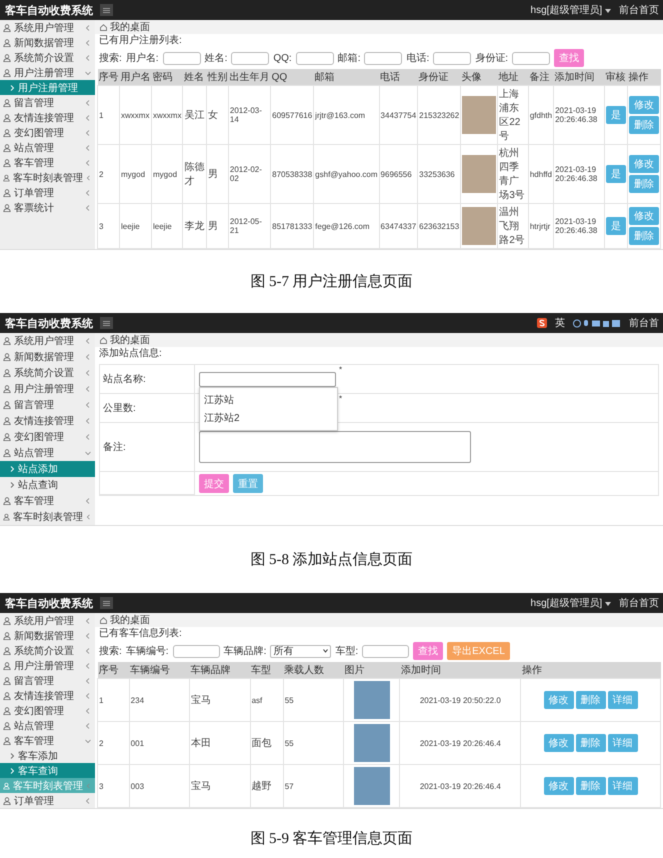  Describe the element at coordinates (47, 770) in the screenshot. I see `sidebar-subitem: 客车查询` at that location.